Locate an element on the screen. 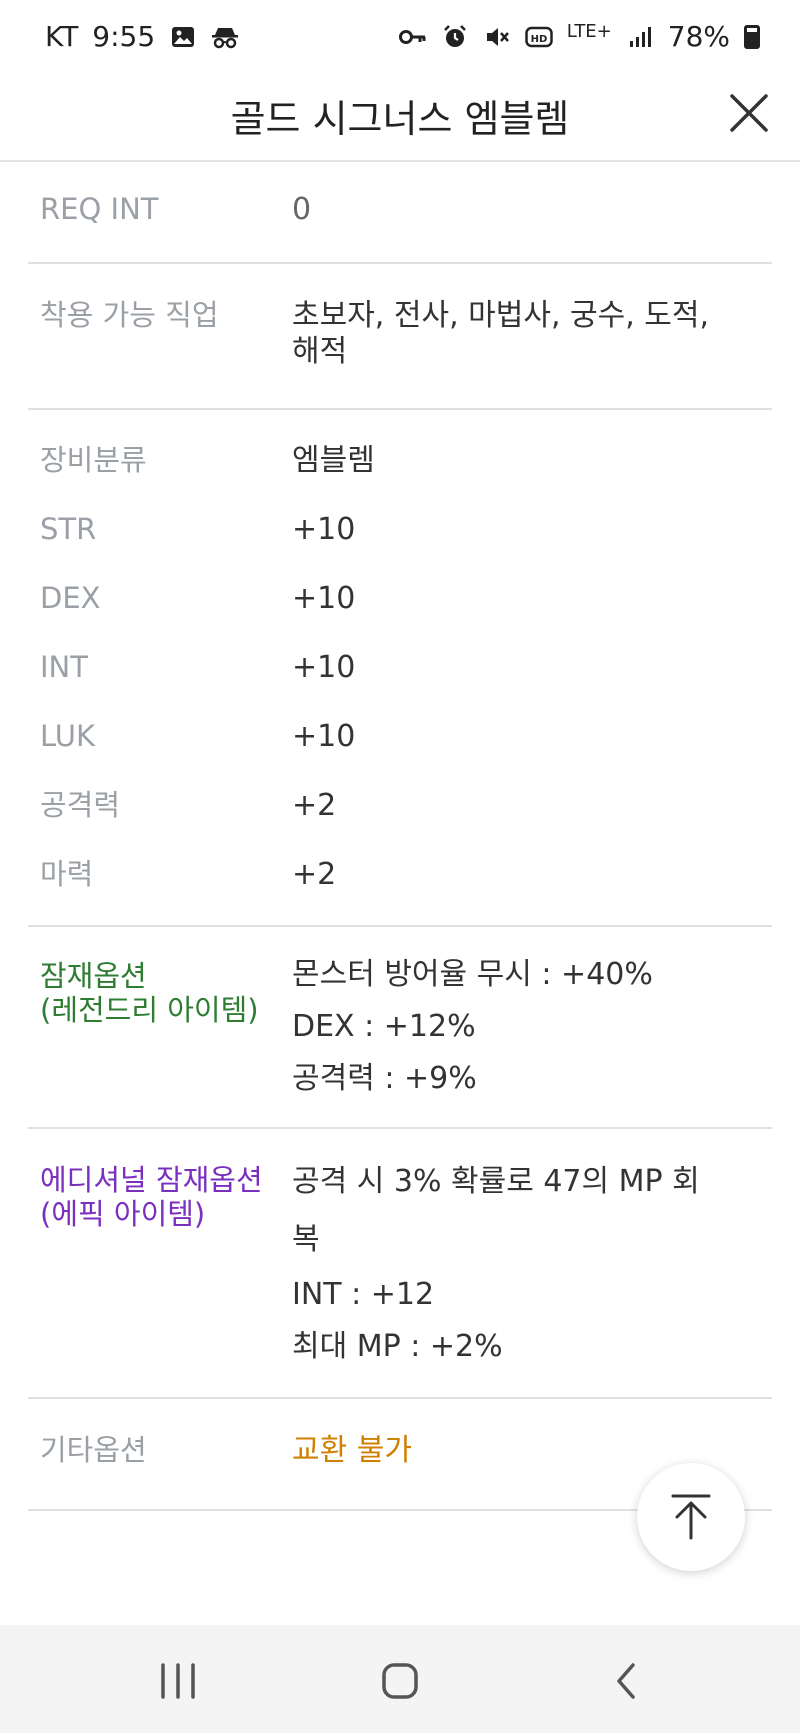 The height and width of the screenshot is (1733, 800). alarm-icon is located at coordinates (455, 37).